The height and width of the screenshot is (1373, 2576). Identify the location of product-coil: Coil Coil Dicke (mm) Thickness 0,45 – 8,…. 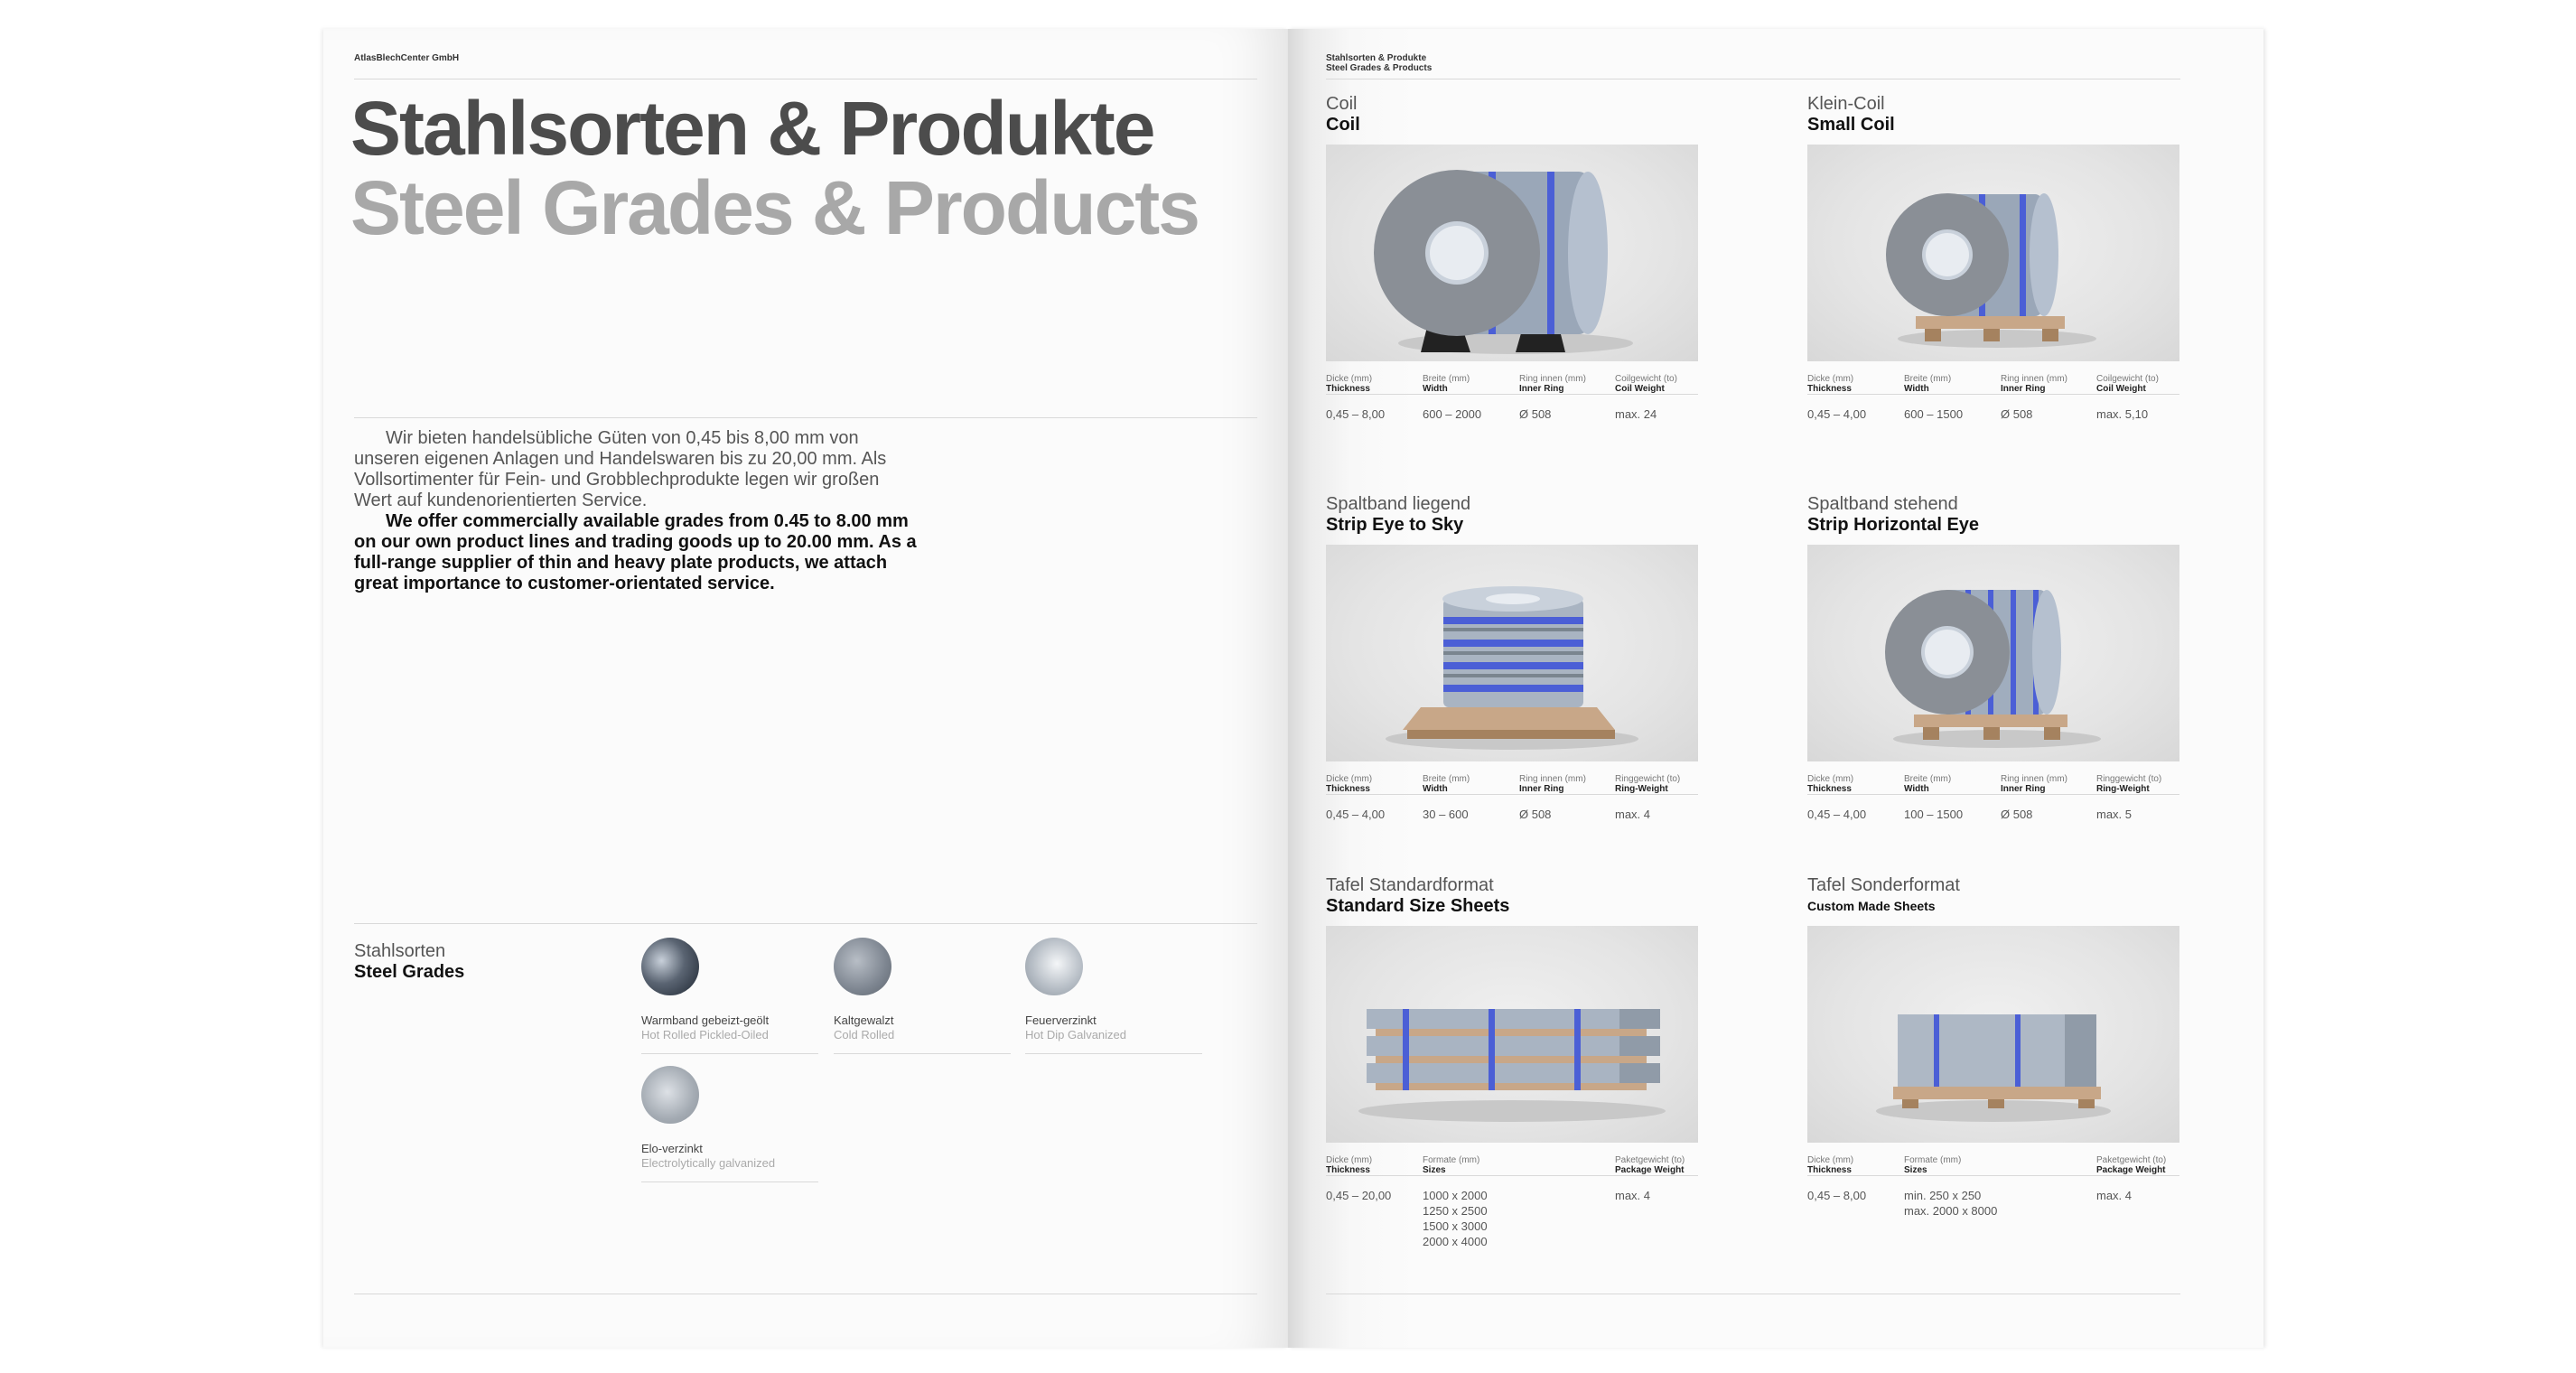
(1515, 274).